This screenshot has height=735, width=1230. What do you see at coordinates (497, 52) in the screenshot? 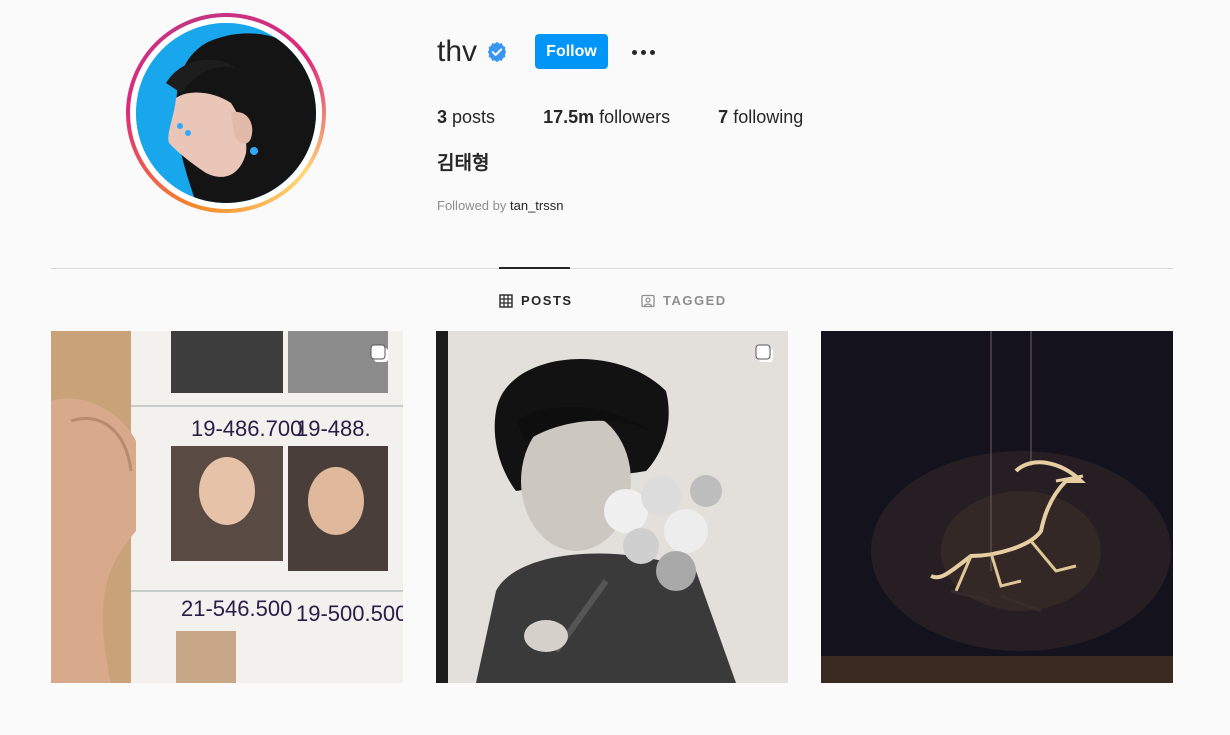
I see `verified-badge-icon` at bounding box center [497, 52].